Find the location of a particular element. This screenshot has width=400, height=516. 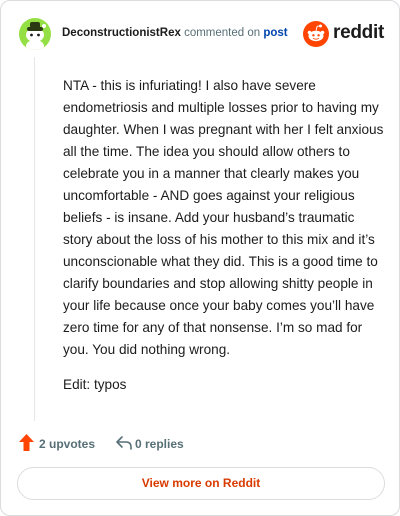

comment-actions: 2 upvotes 0 replies is located at coordinates (169, 443).